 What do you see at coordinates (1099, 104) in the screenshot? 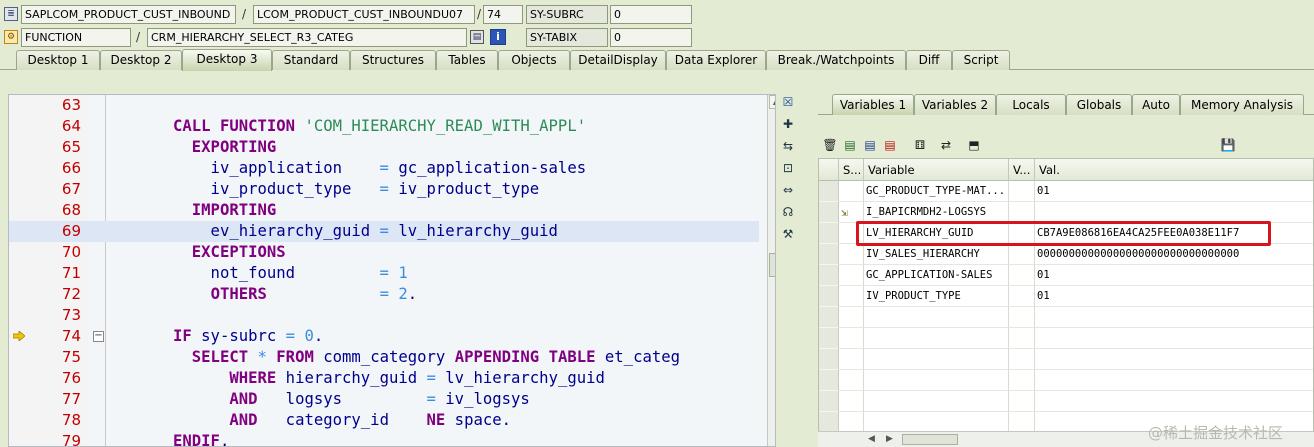
I see `tab-globals: Globals` at bounding box center [1099, 104].